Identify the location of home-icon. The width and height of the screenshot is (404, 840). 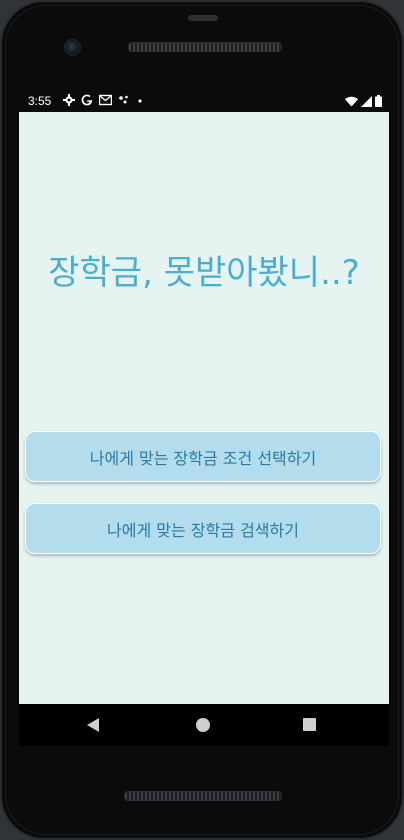
(203, 725).